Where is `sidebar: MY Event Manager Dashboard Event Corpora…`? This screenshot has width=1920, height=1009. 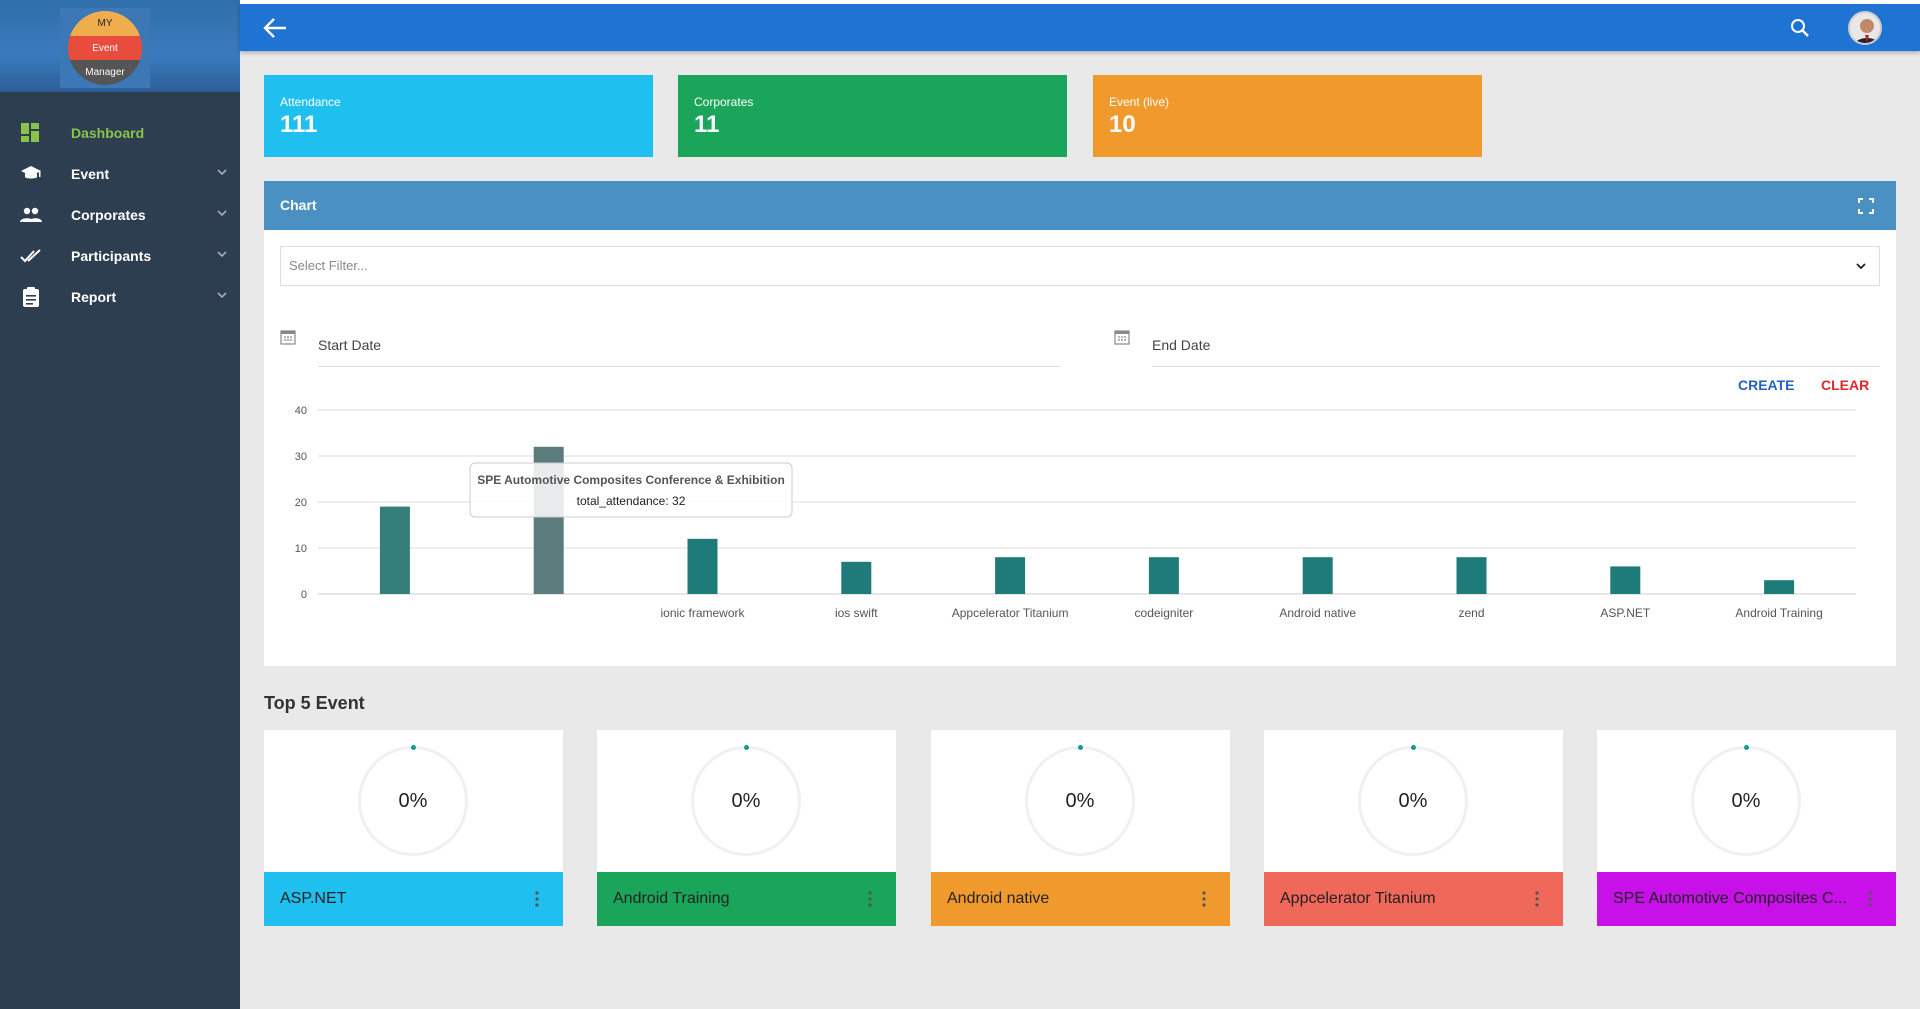
sidebar: MY Event Manager Dashboard Event Corpora… is located at coordinates (120, 504).